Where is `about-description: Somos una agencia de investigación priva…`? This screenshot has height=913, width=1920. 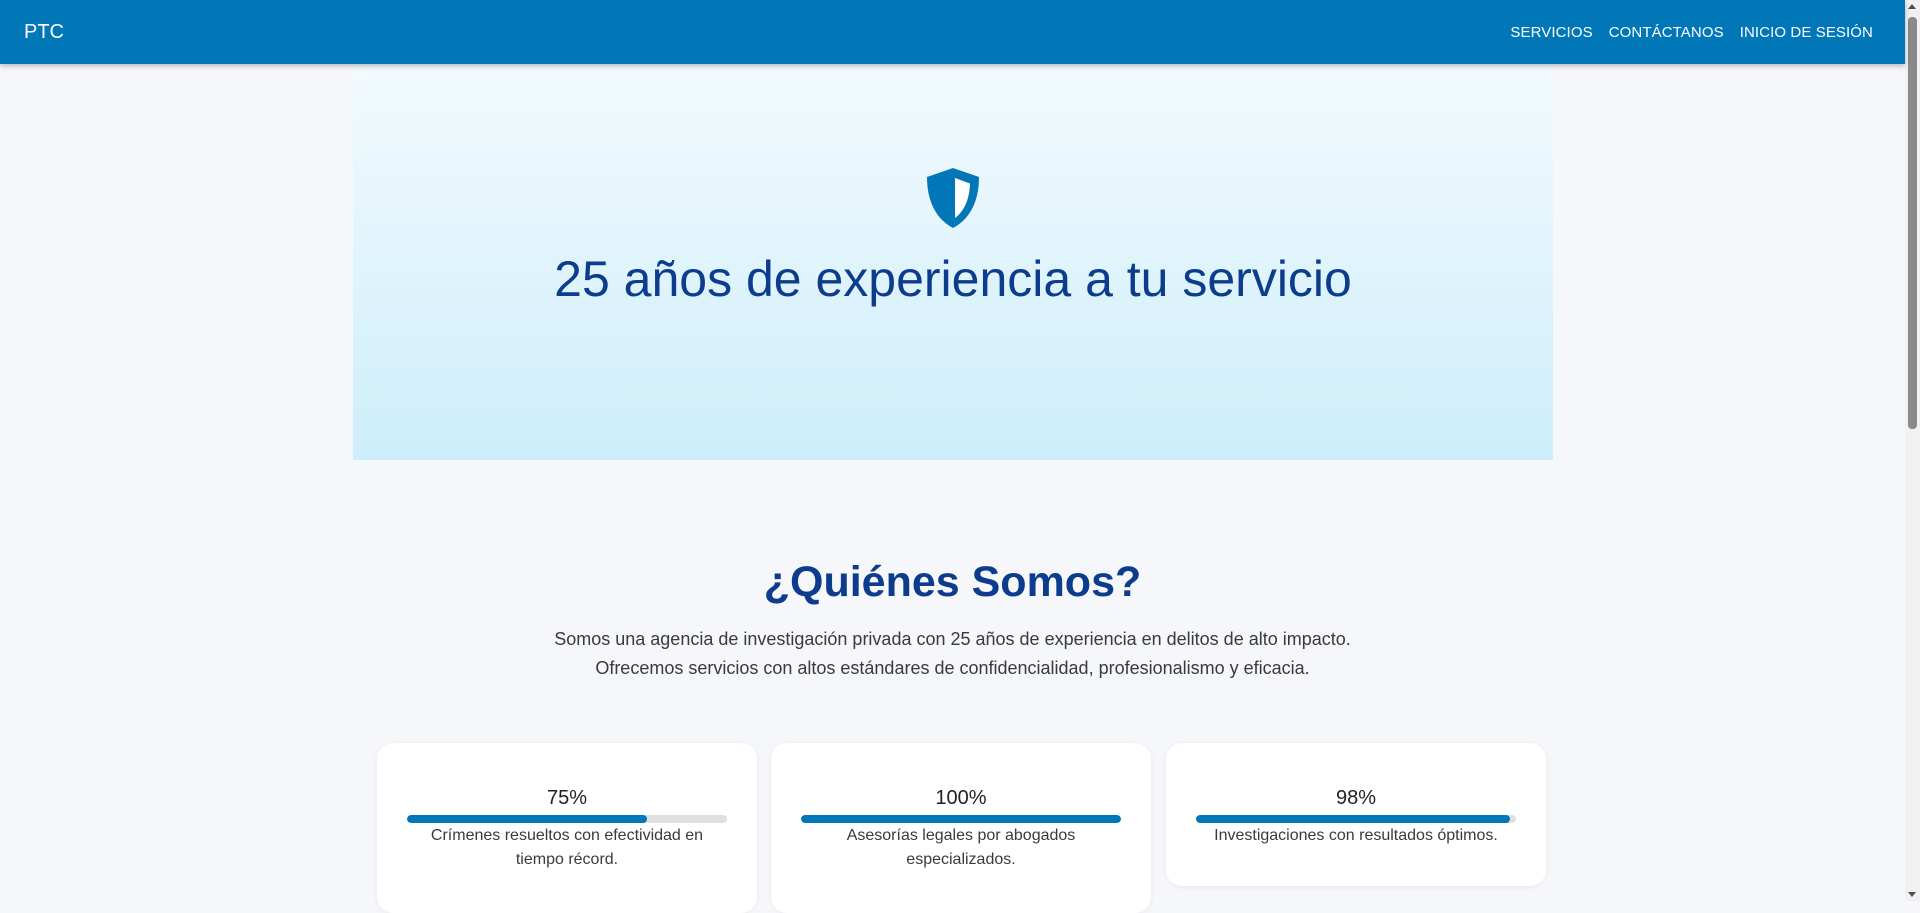 about-description: Somos una agencia de investigación priva… is located at coordinates (952, 654).